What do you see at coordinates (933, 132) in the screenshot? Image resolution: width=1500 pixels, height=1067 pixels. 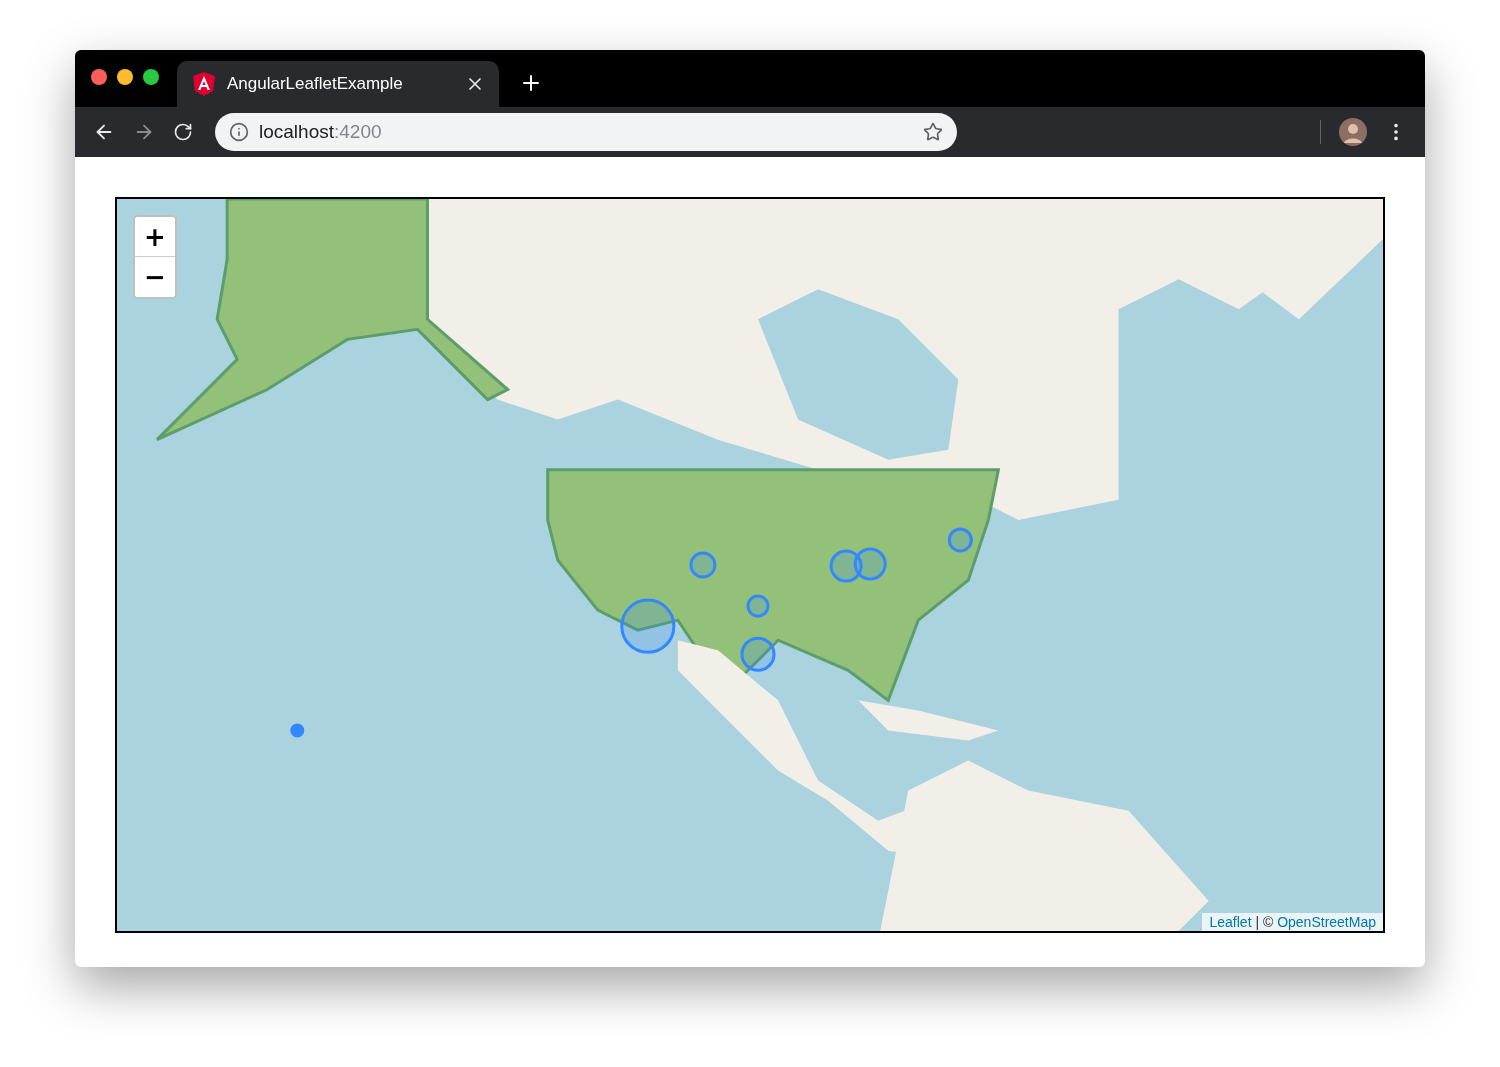 I see `star-icon` at bounding box center [933, 132].